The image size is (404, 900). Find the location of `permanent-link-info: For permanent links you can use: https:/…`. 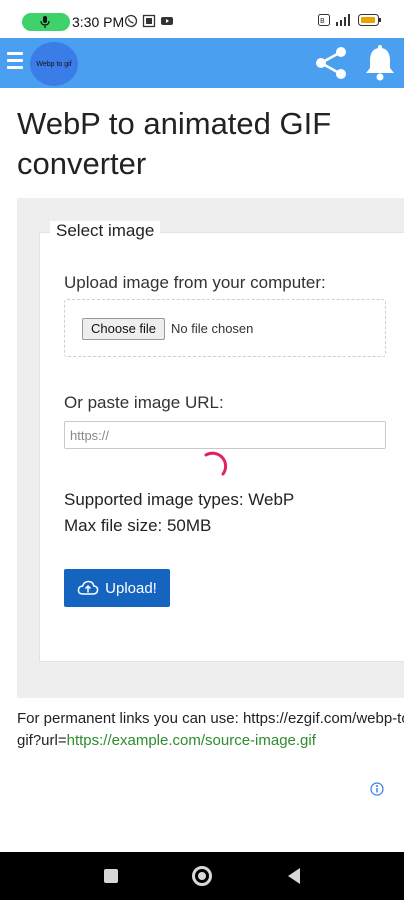

permanent-link-info: For permanent links you can use: https:/… is located at coordinates (210, 730).